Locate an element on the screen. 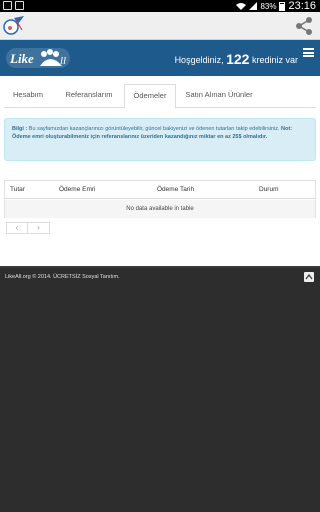 Image resolution: width=320 pixels, height=512 pixels. likeall-logo: Like ll is located at coordinates (38, 58).